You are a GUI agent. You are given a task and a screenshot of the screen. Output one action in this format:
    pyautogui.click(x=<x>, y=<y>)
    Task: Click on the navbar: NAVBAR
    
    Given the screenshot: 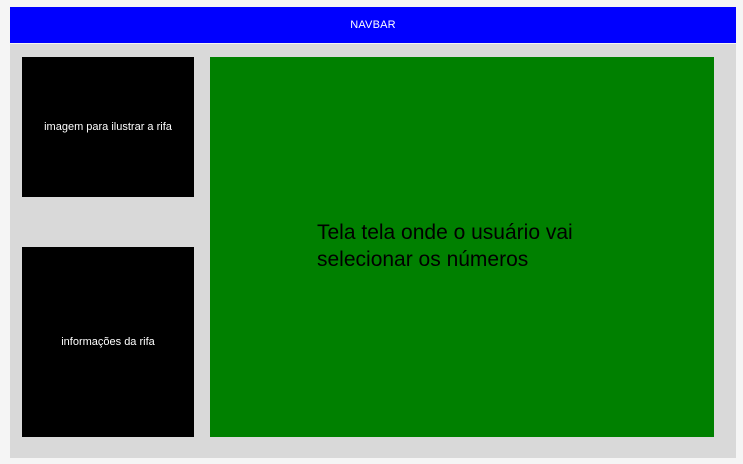 What is the action you would take?
    pyautogui.click(x=373, y=25)
    